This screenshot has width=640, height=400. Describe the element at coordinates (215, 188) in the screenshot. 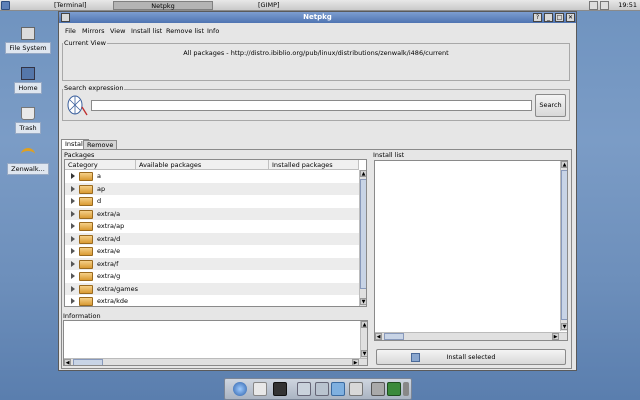

I see `package-row: ap` at that location.